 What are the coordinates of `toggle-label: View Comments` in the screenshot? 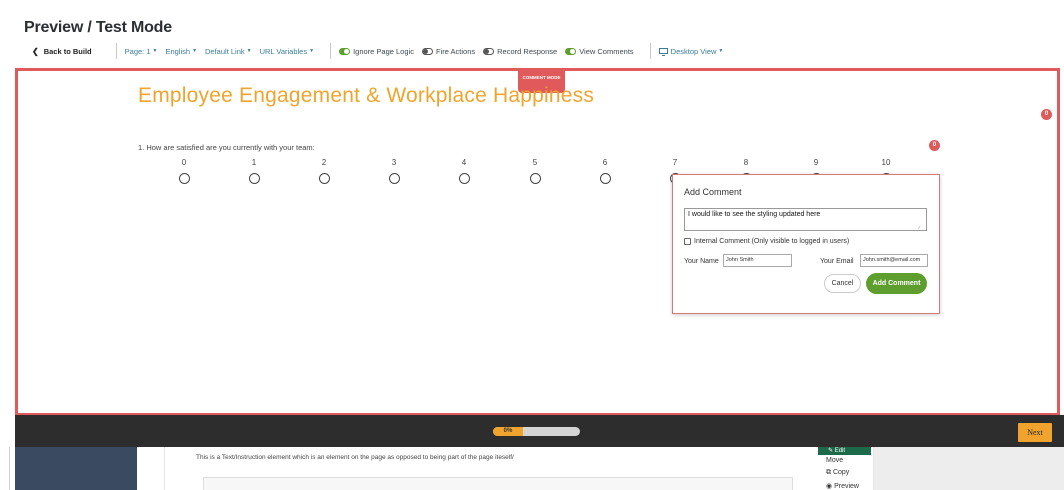 It's located at (606, 51).